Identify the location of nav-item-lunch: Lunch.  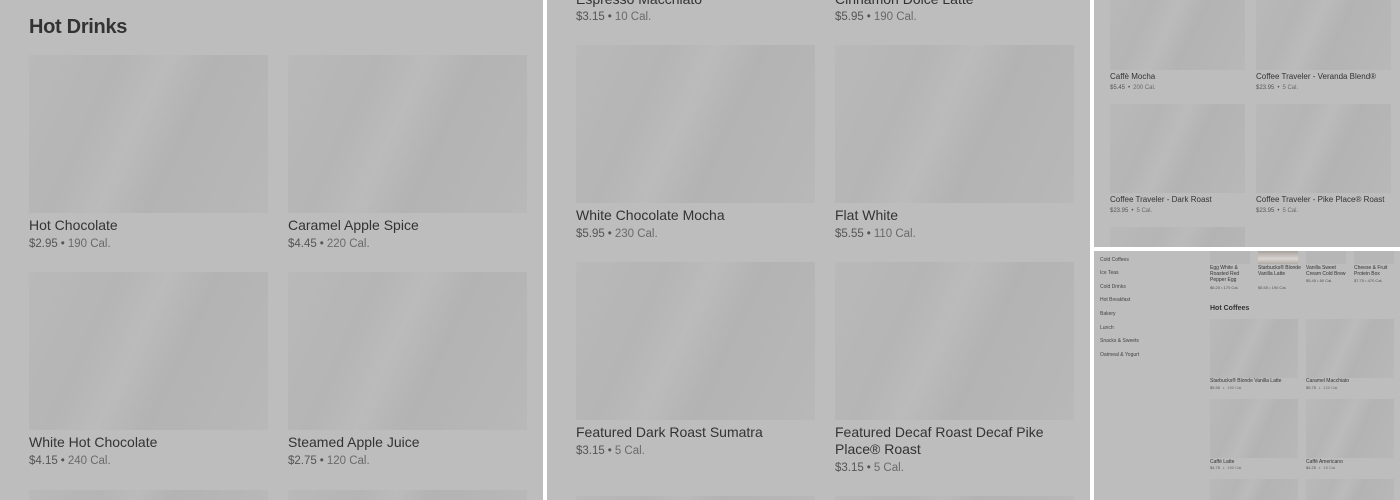
(1107, 328).